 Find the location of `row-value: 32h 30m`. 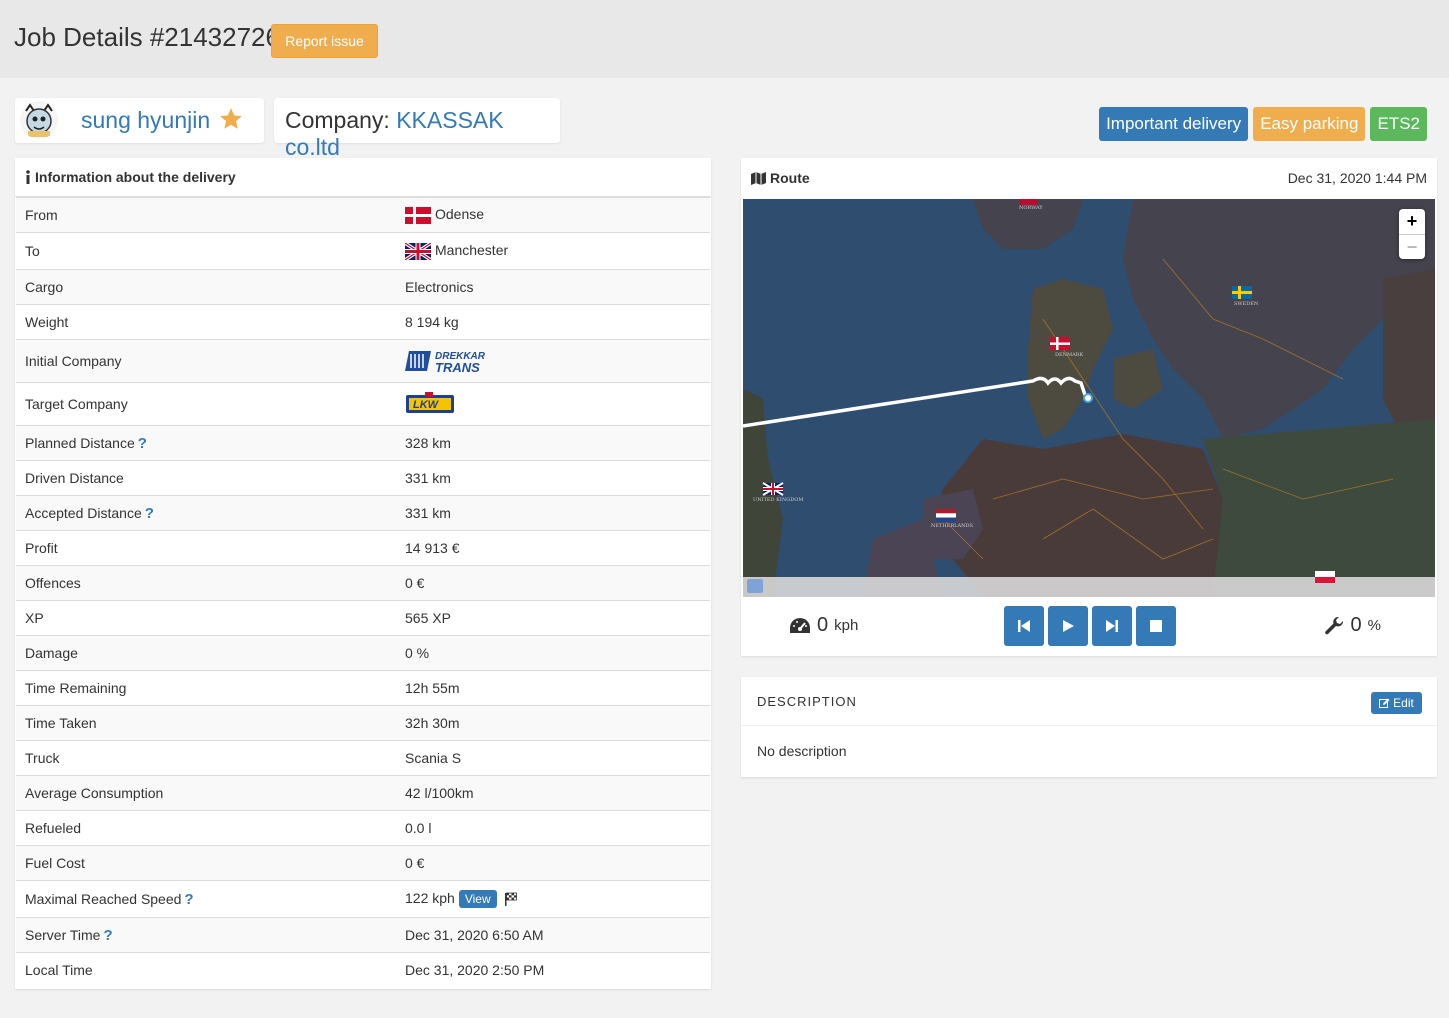

row-value: 32h 30m is located at coordinates (553, 723).